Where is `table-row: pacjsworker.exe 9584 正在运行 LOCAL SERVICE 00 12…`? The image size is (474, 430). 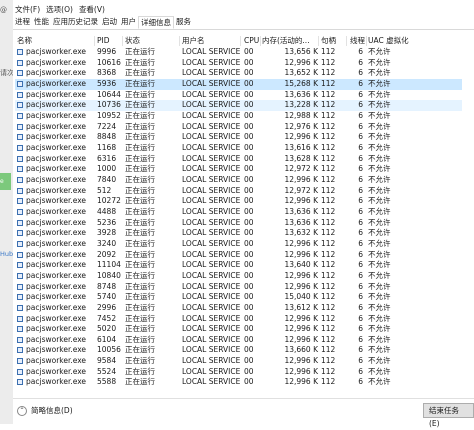 table-row: pacjsworker.exe 9584 正在运行 LOCAL SERVICE 00 12… is located at coordinates (238, 361).